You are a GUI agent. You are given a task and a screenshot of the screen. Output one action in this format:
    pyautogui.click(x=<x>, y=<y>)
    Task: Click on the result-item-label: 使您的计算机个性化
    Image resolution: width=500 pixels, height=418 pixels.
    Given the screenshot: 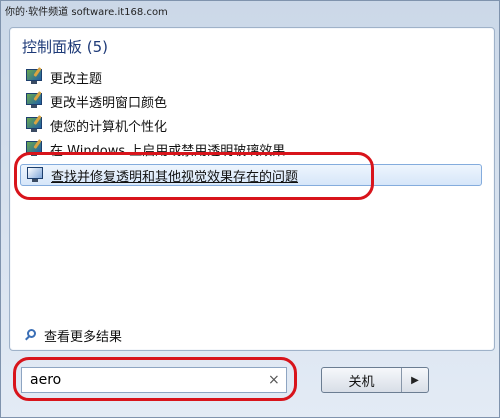 What is the action you would take?
    pyautogui.click(x=109, y=127)
    